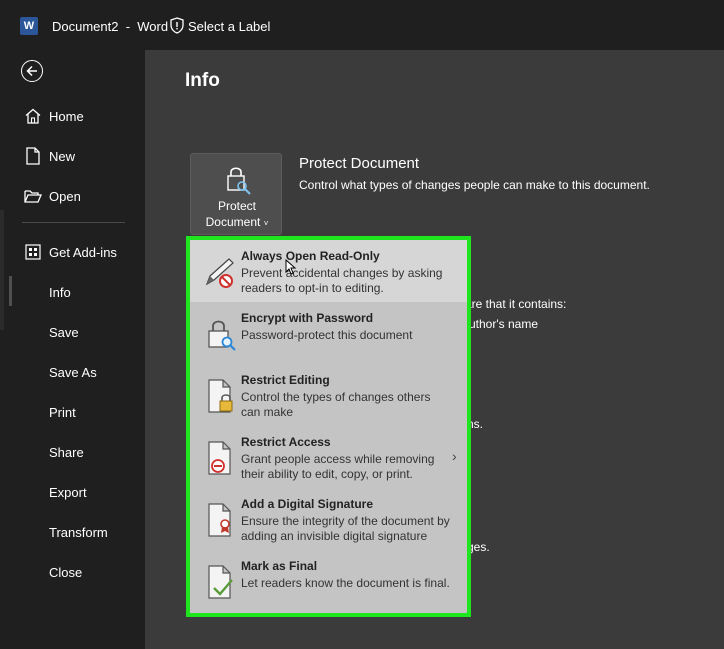 The height and width of the screenshot is (649, 724). Describe the element at coordinates (62, 412) in the screenshot. I see `nav-item-label: Print` at that location.